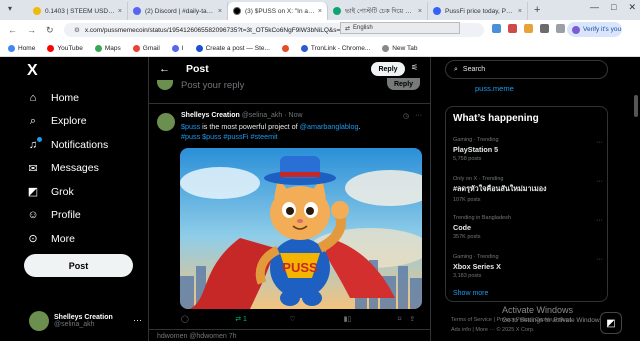 The image size is (640, 341). What do you see at coordinates (78, 265) in the screenshot?
I see `post-button: Post` at bounding box center [78, 265].